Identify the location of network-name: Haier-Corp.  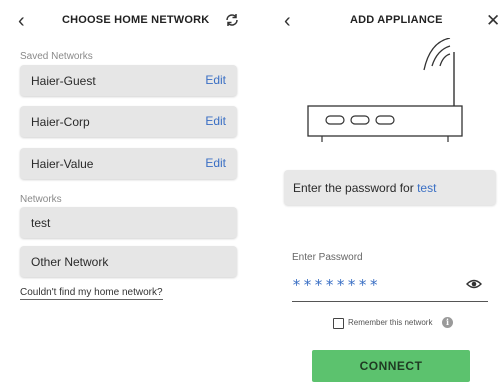
(60, 122).